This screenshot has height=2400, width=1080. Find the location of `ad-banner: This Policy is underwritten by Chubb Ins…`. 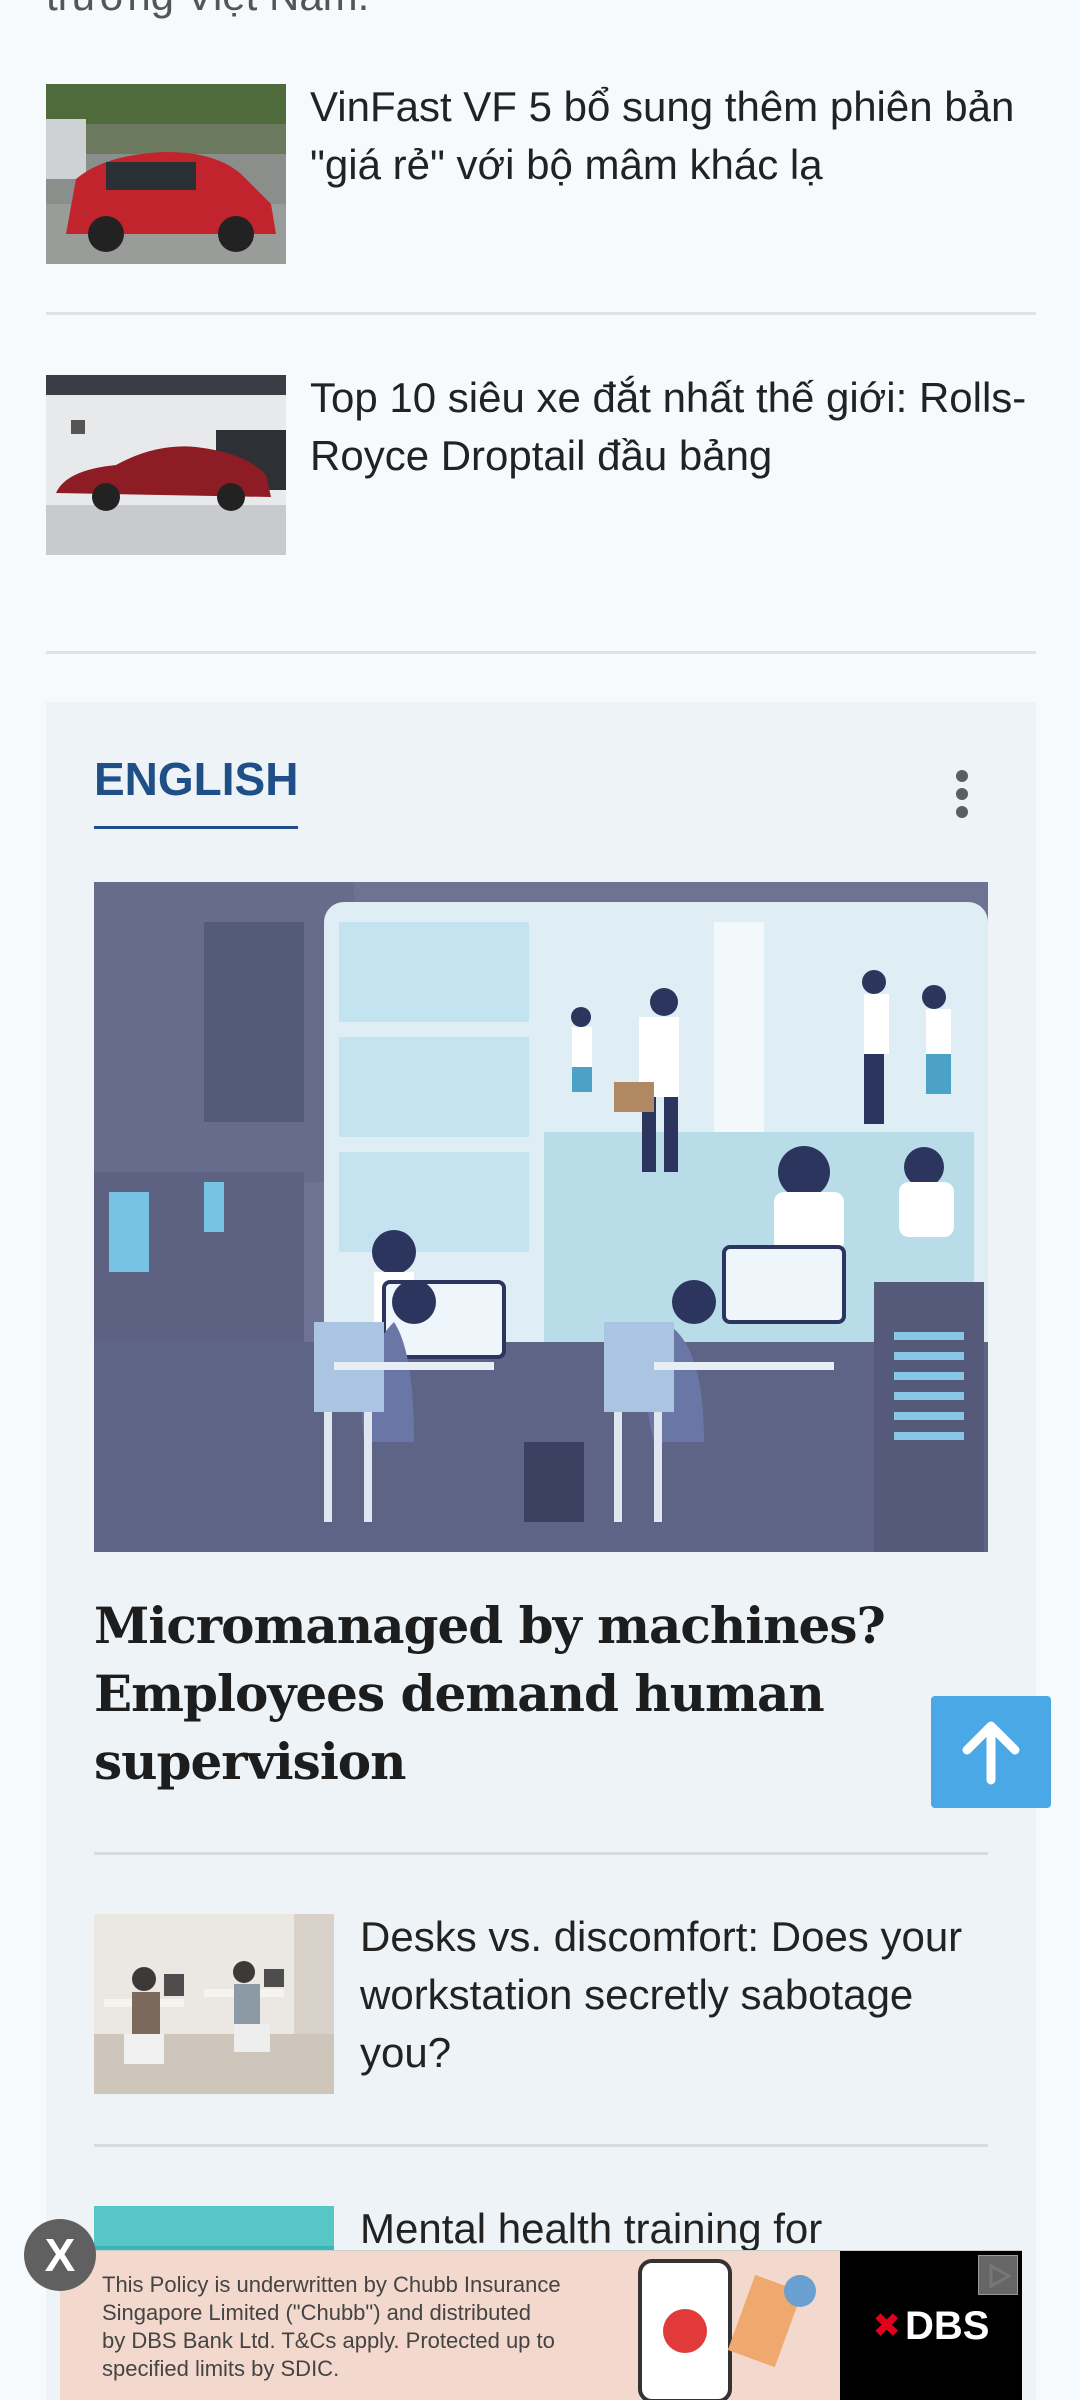

ad-banner: This Policy is underwritten by Chubb Ins… is located at coordinates (541, 2325).